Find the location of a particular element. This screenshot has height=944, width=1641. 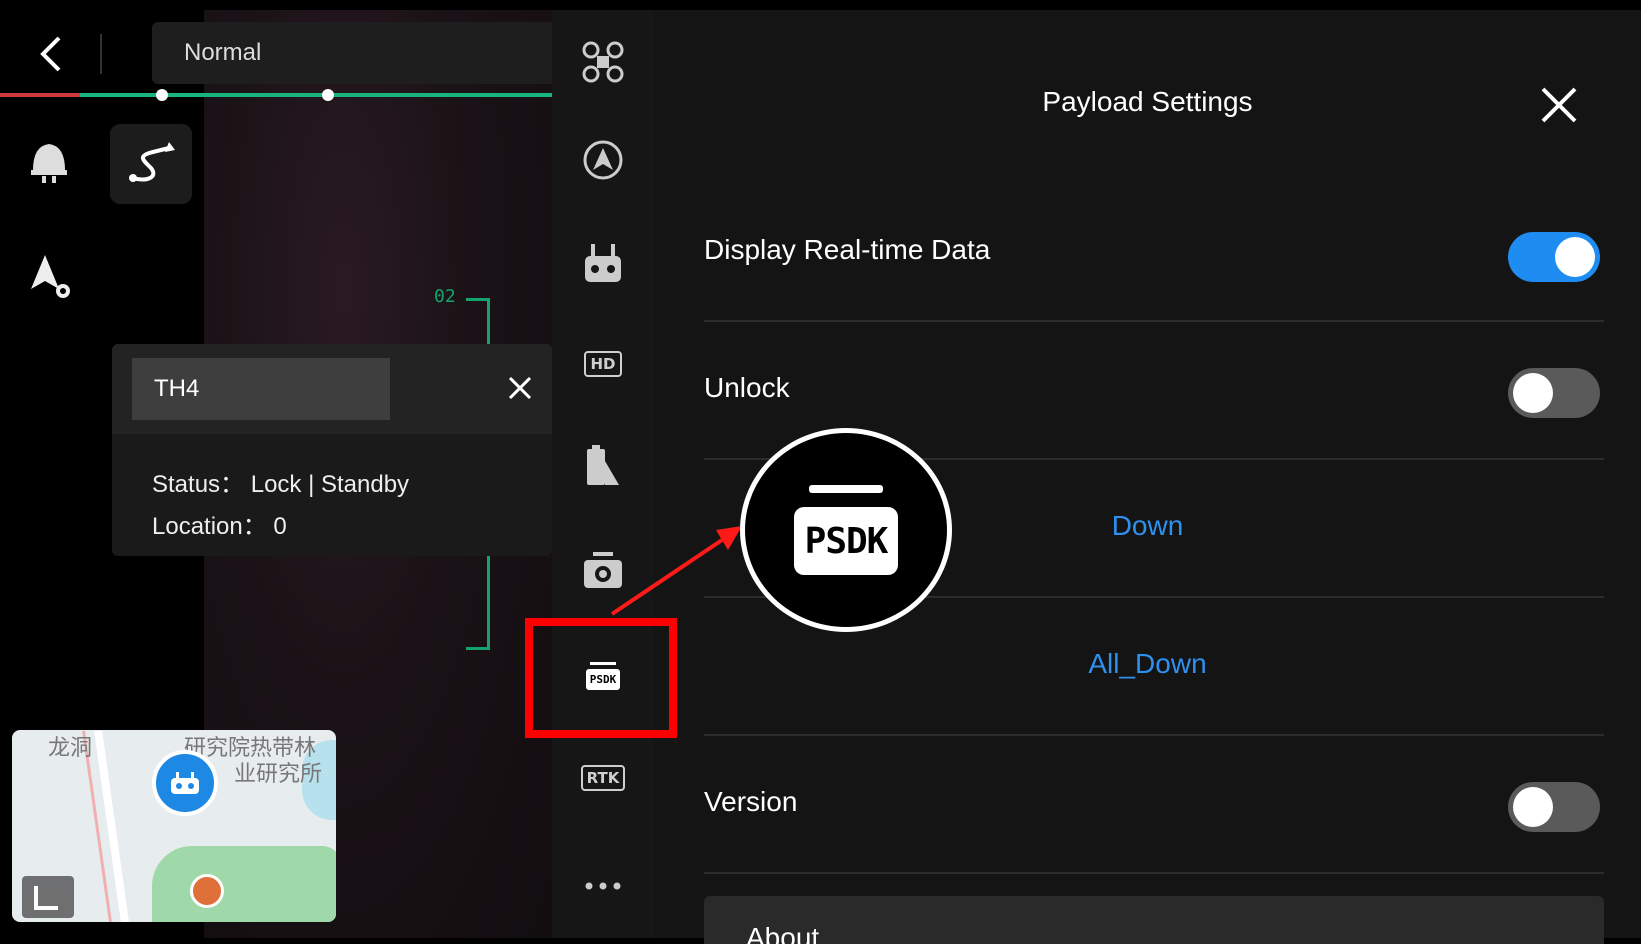

unlock-toggle is located at coordinates (1554, 393).